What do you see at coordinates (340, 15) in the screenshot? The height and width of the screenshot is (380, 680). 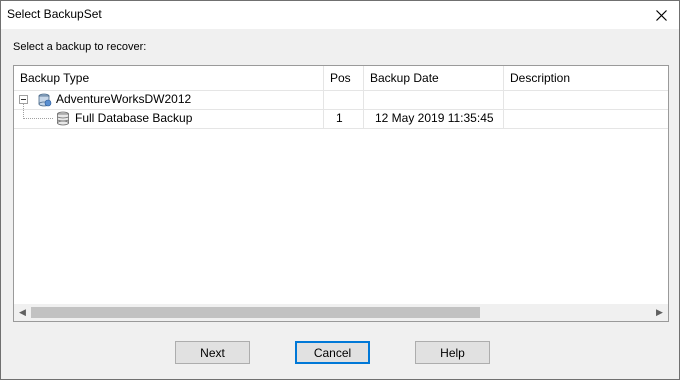 I see `title-bar: Select BackupSet` at bounding box center [340, 15].